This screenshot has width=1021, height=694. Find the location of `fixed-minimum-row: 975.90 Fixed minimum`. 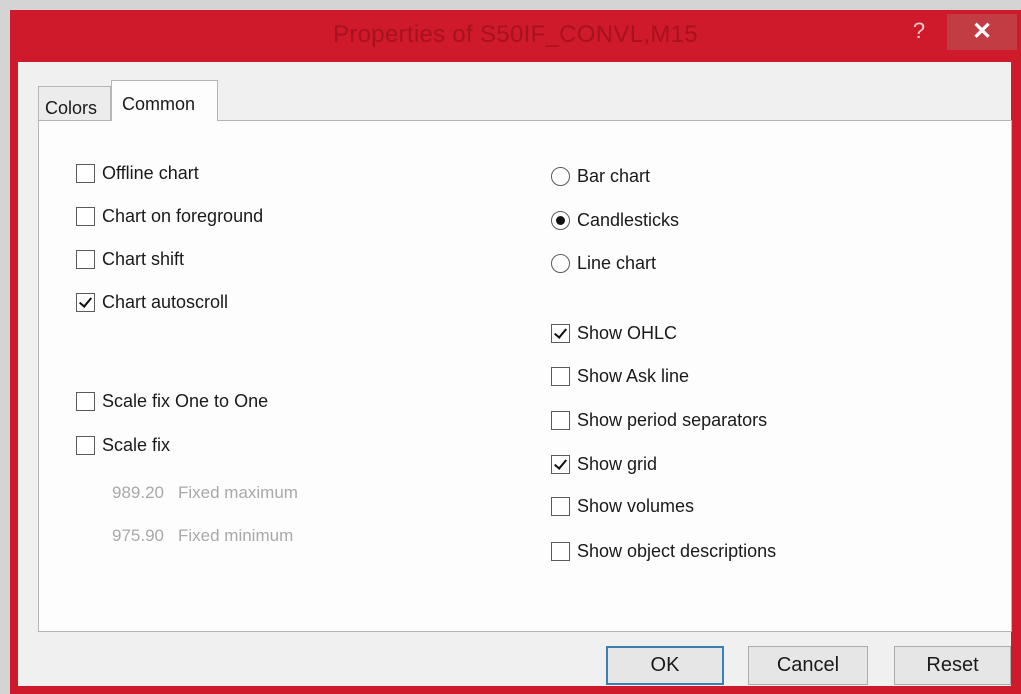

fixed-minimum-row: 975.90 Fixed minimum is located at coordinates (193, 536).